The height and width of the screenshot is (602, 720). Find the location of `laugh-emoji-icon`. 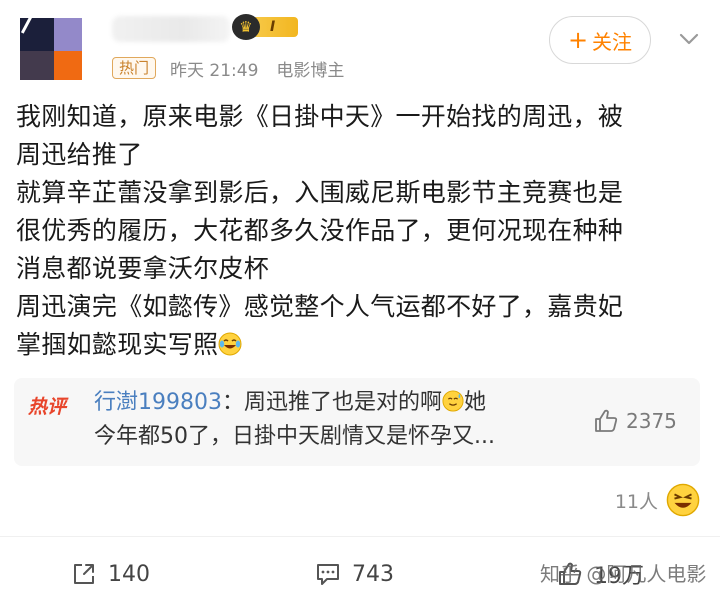

laugh-emoji-icon is located at coordinates (683, 500).